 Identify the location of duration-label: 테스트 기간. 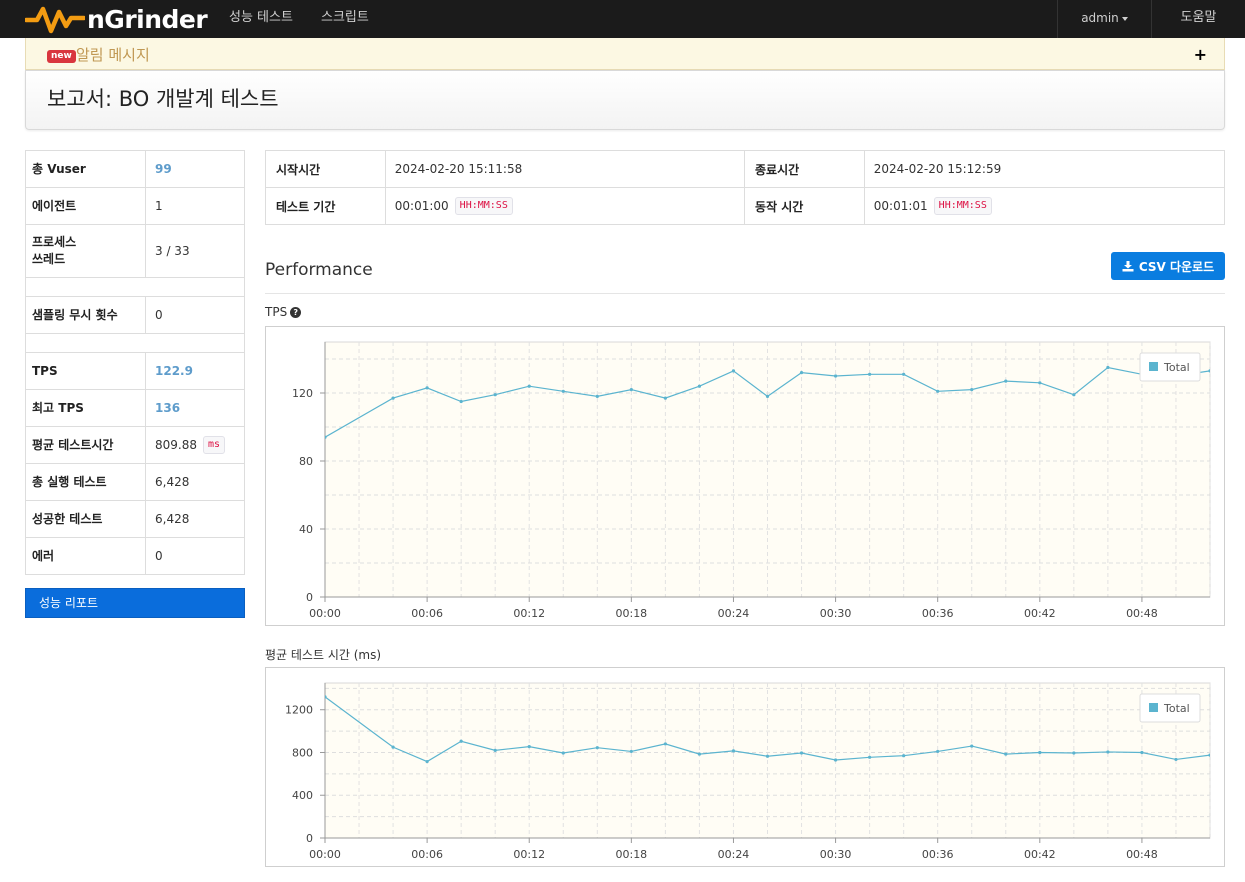
(326, 206).